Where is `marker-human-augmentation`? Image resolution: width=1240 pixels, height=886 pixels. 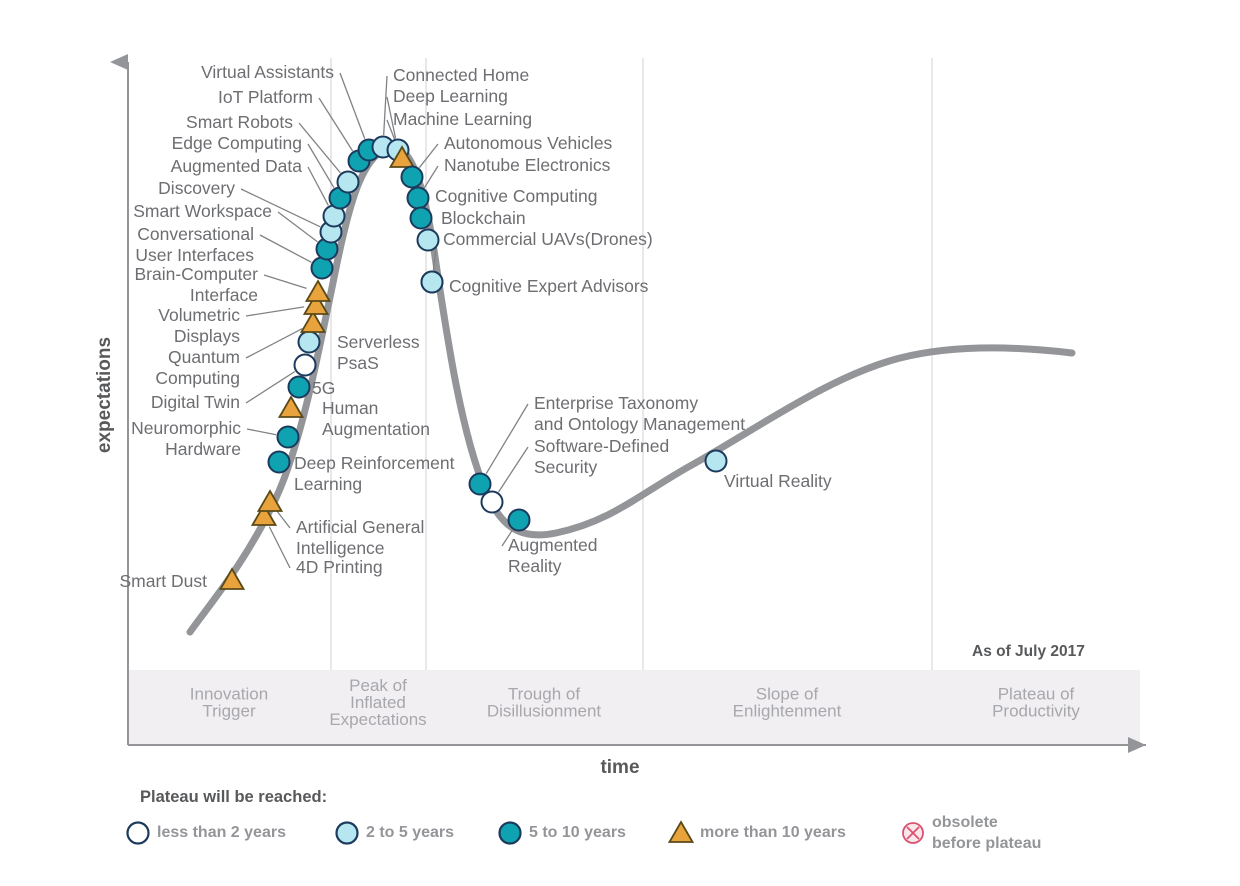 marker-human-augmentation is located at coordinates (291, 406).